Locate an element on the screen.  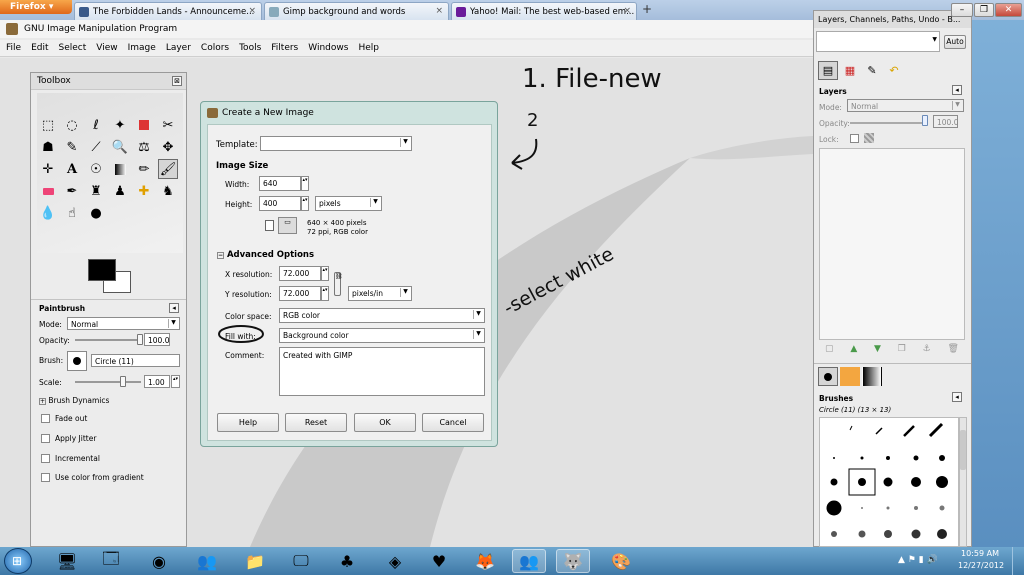
brushes-grid is located at coordinates (889, 482).